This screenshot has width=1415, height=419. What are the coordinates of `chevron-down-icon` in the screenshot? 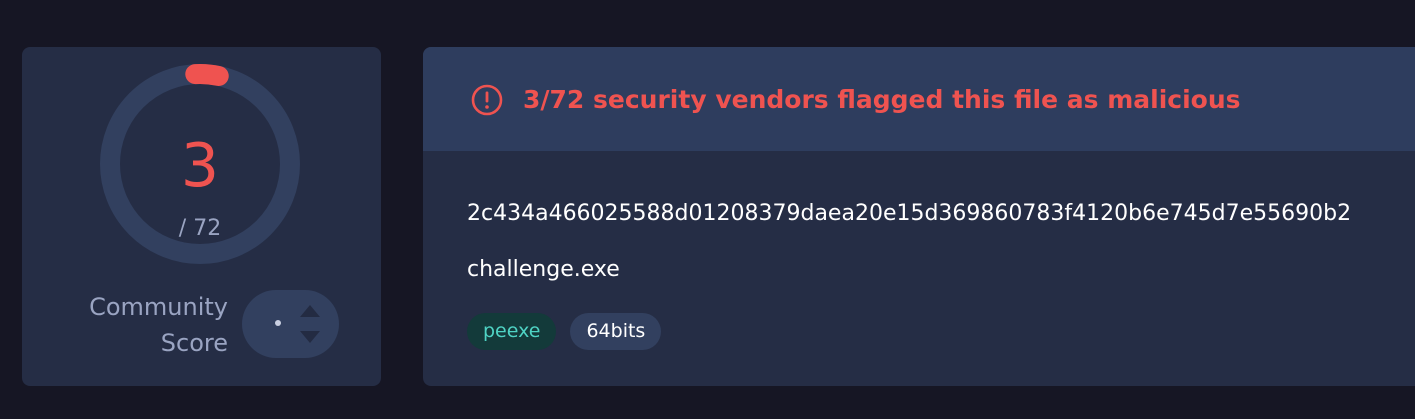 It's located at (310, 337).